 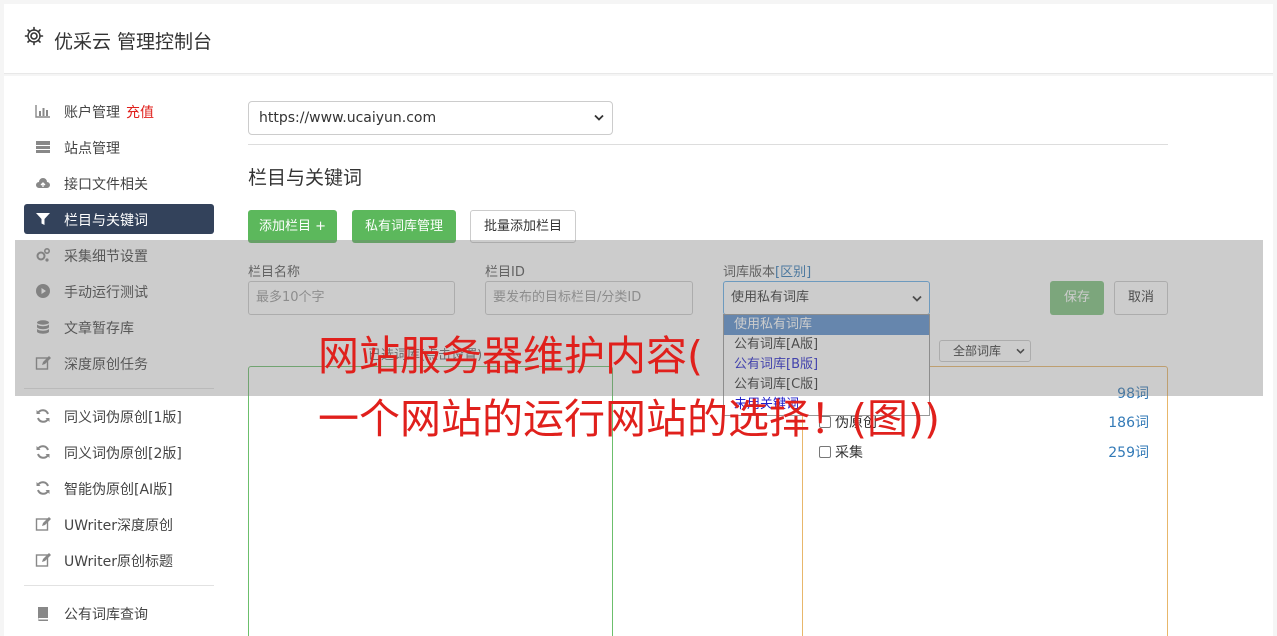 I want to click on sidebar-item-label: 同义词伪原创[2版], so click(x=123, y=454).